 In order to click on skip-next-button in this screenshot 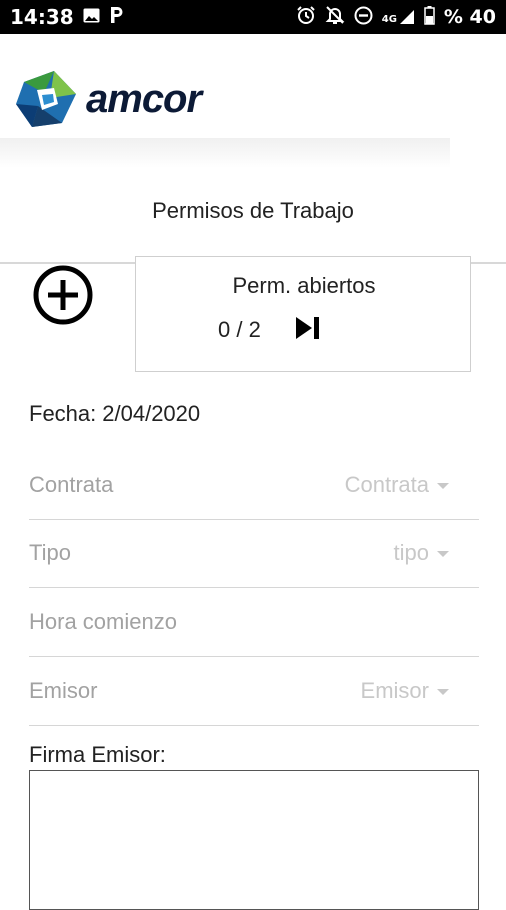, I will do `click(308, 328)`.